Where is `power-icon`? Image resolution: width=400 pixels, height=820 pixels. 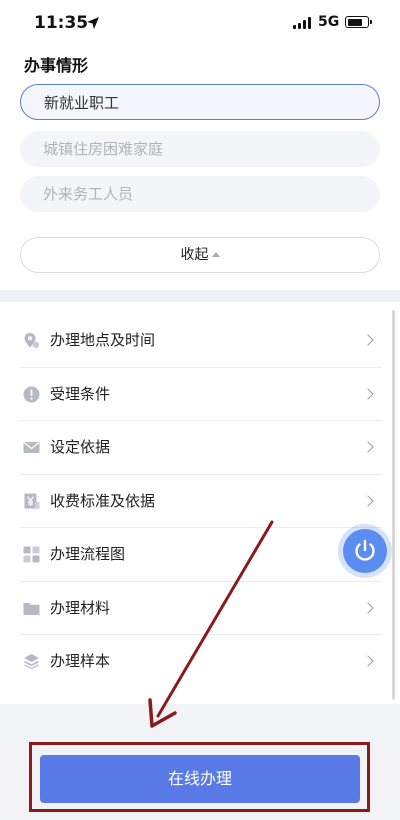
power-icon is located at coordinates (365, 550).